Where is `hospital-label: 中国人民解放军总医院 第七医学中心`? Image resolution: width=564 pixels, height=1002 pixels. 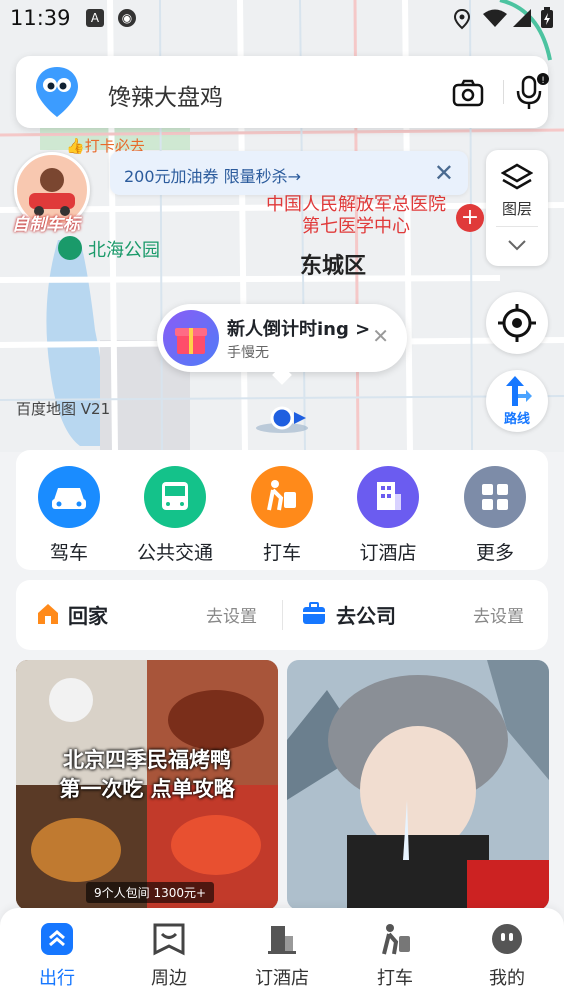 hospital-label: 中国人民解放军总医院 第七医学中心 is located at coordinates (356, 216).